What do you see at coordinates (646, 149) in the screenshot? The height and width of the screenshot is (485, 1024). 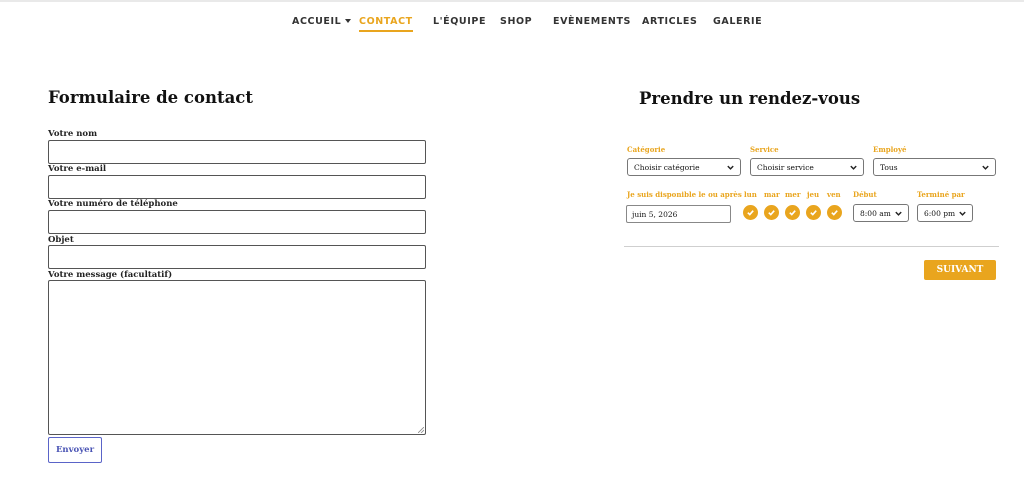 I see `category-label: Catégorie` at bounding box center [646, 149].